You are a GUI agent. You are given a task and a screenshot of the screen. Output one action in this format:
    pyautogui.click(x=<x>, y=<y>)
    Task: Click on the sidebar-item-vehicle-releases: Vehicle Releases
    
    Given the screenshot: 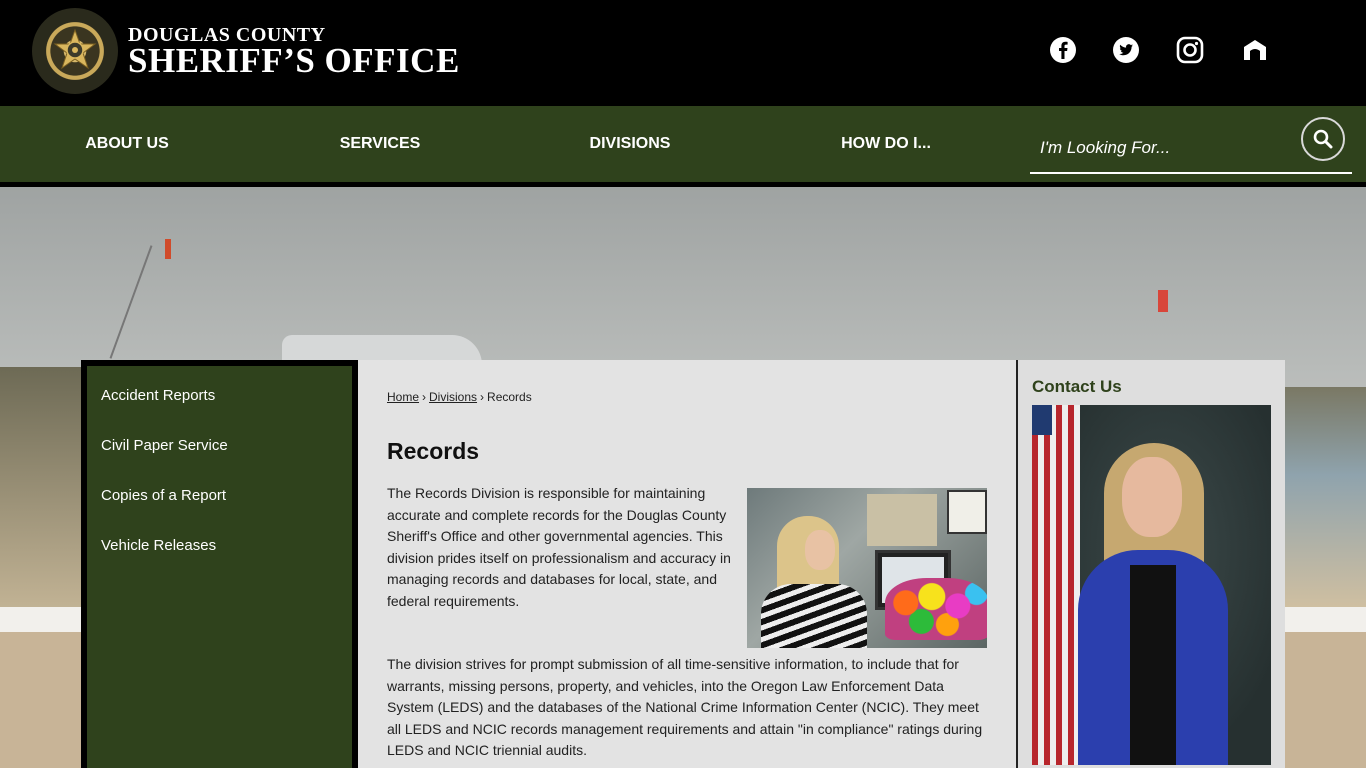 What is the action you would take?
    pyautogui.click(x=219, y=553)
    